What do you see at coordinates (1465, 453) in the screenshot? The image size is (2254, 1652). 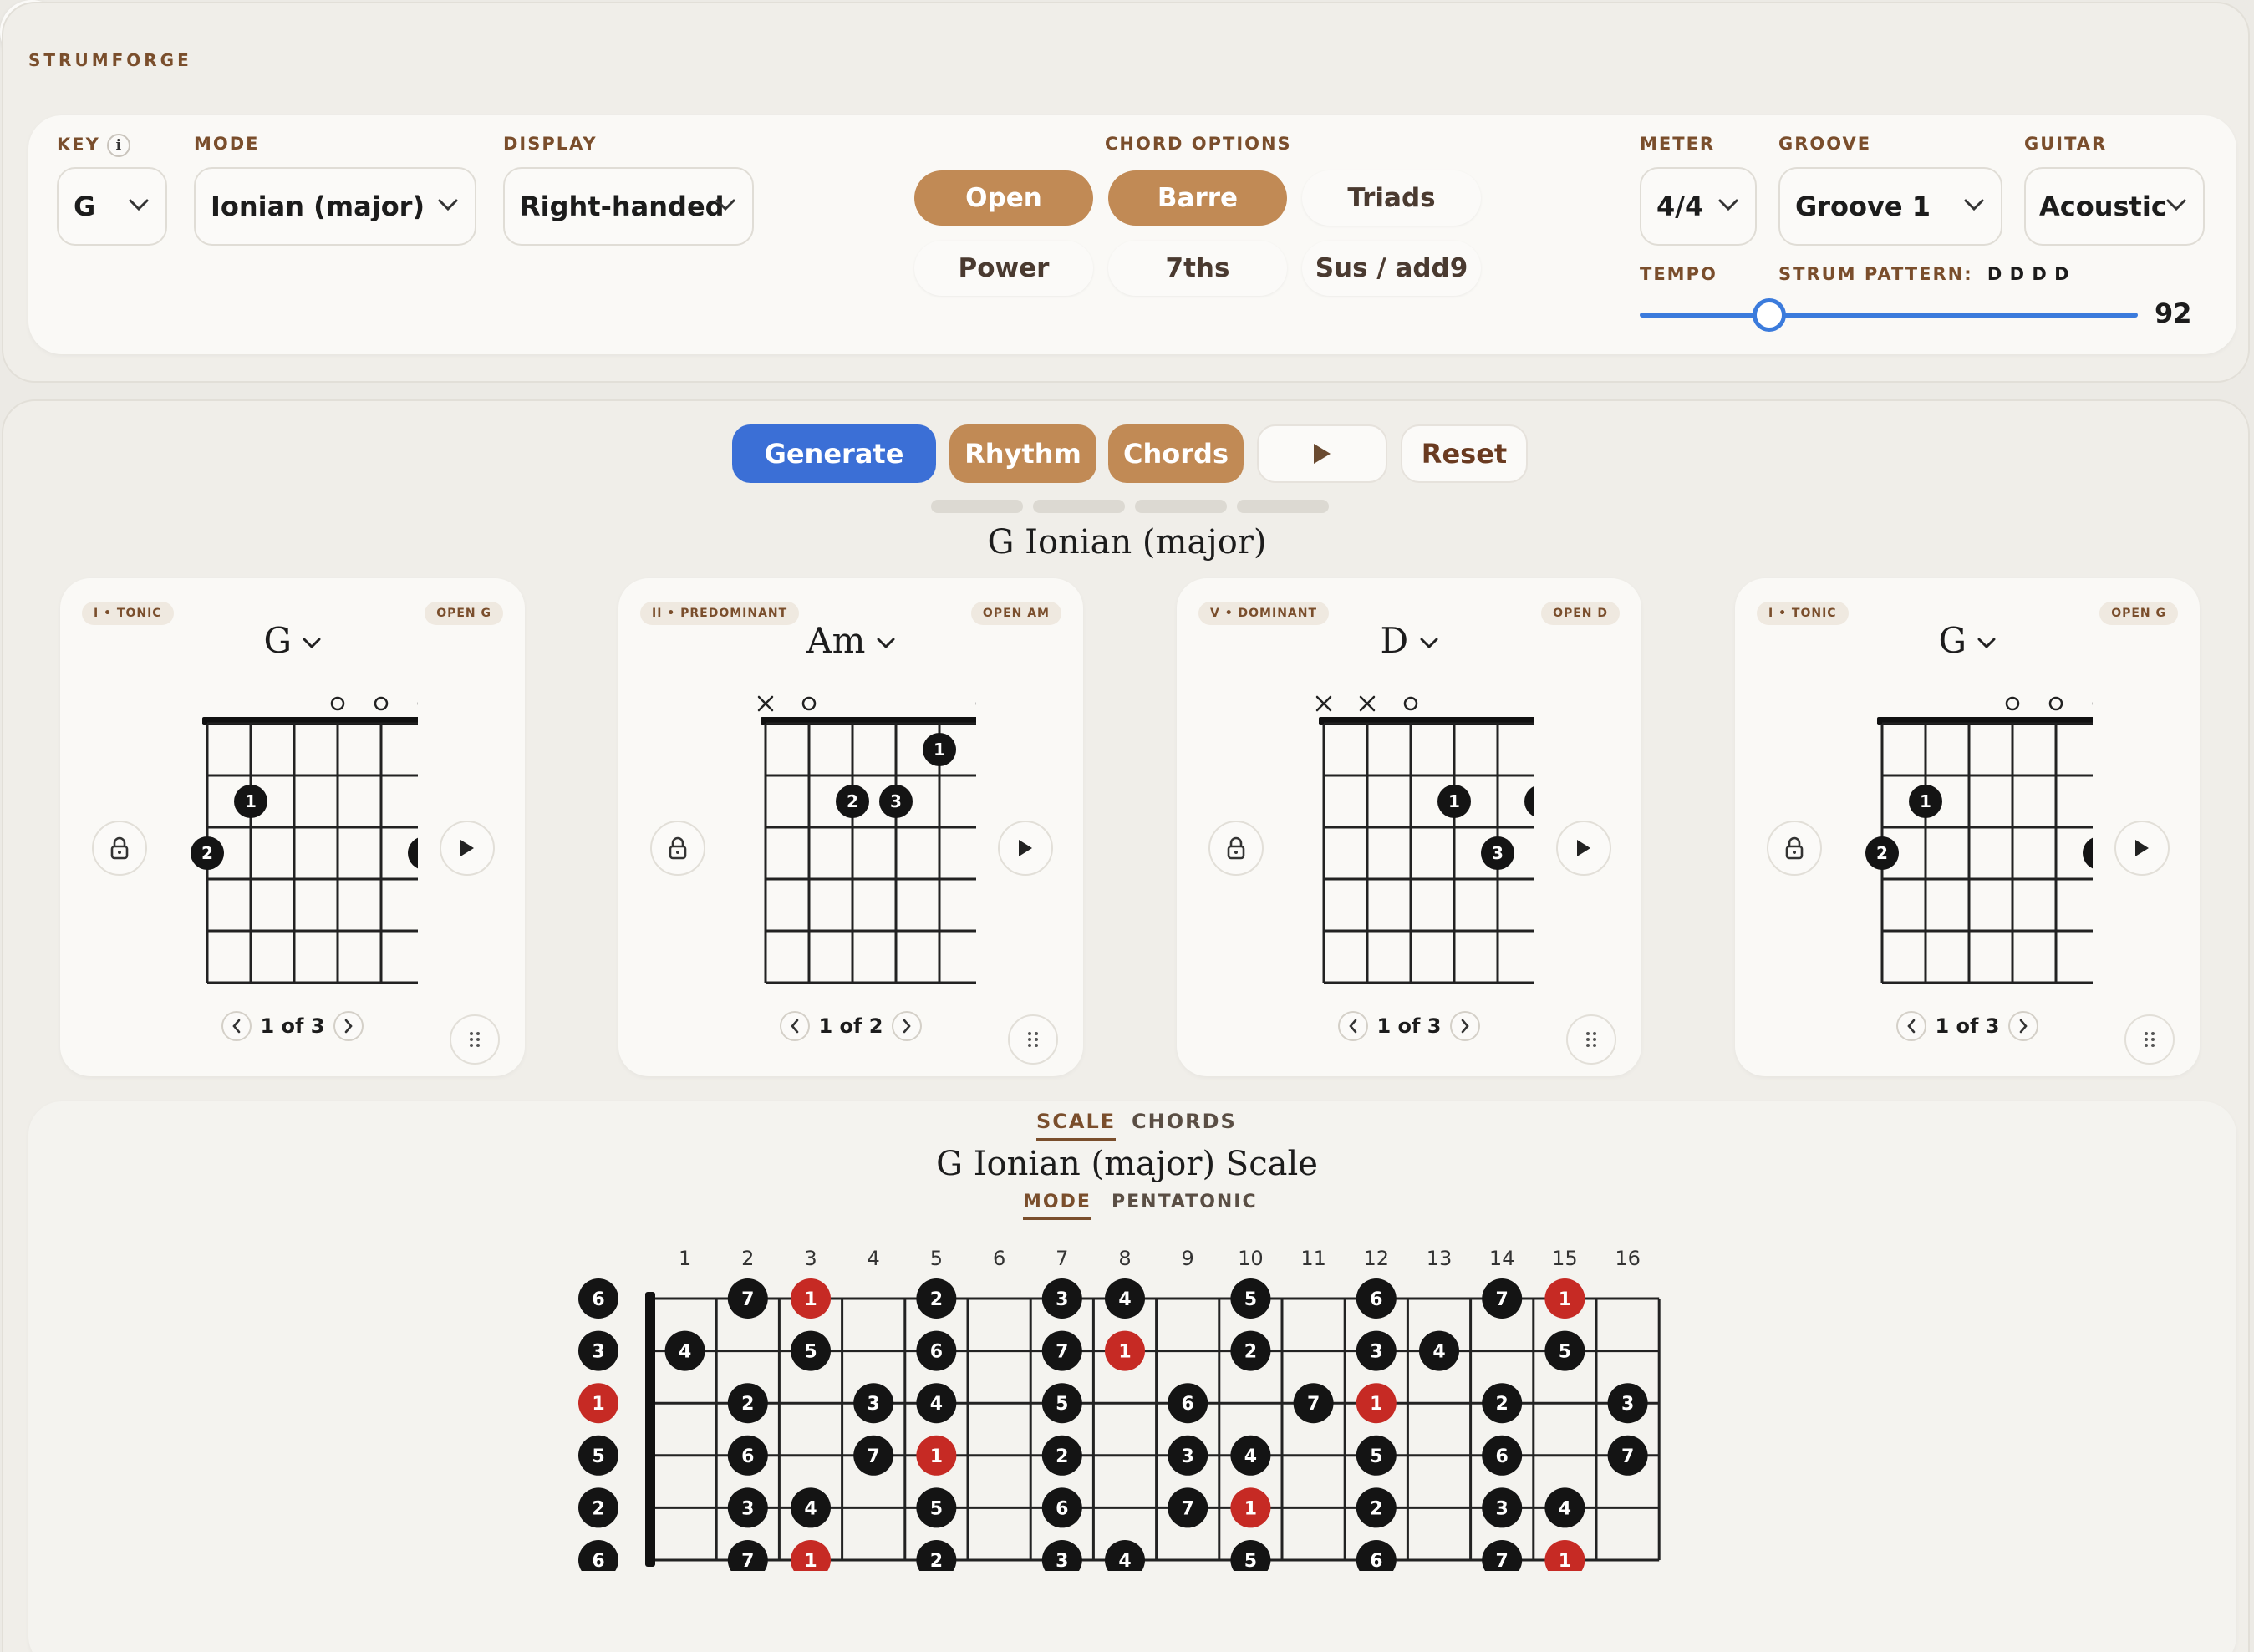 I see `reset-button: Reset` at bounding box center [1465, 453].